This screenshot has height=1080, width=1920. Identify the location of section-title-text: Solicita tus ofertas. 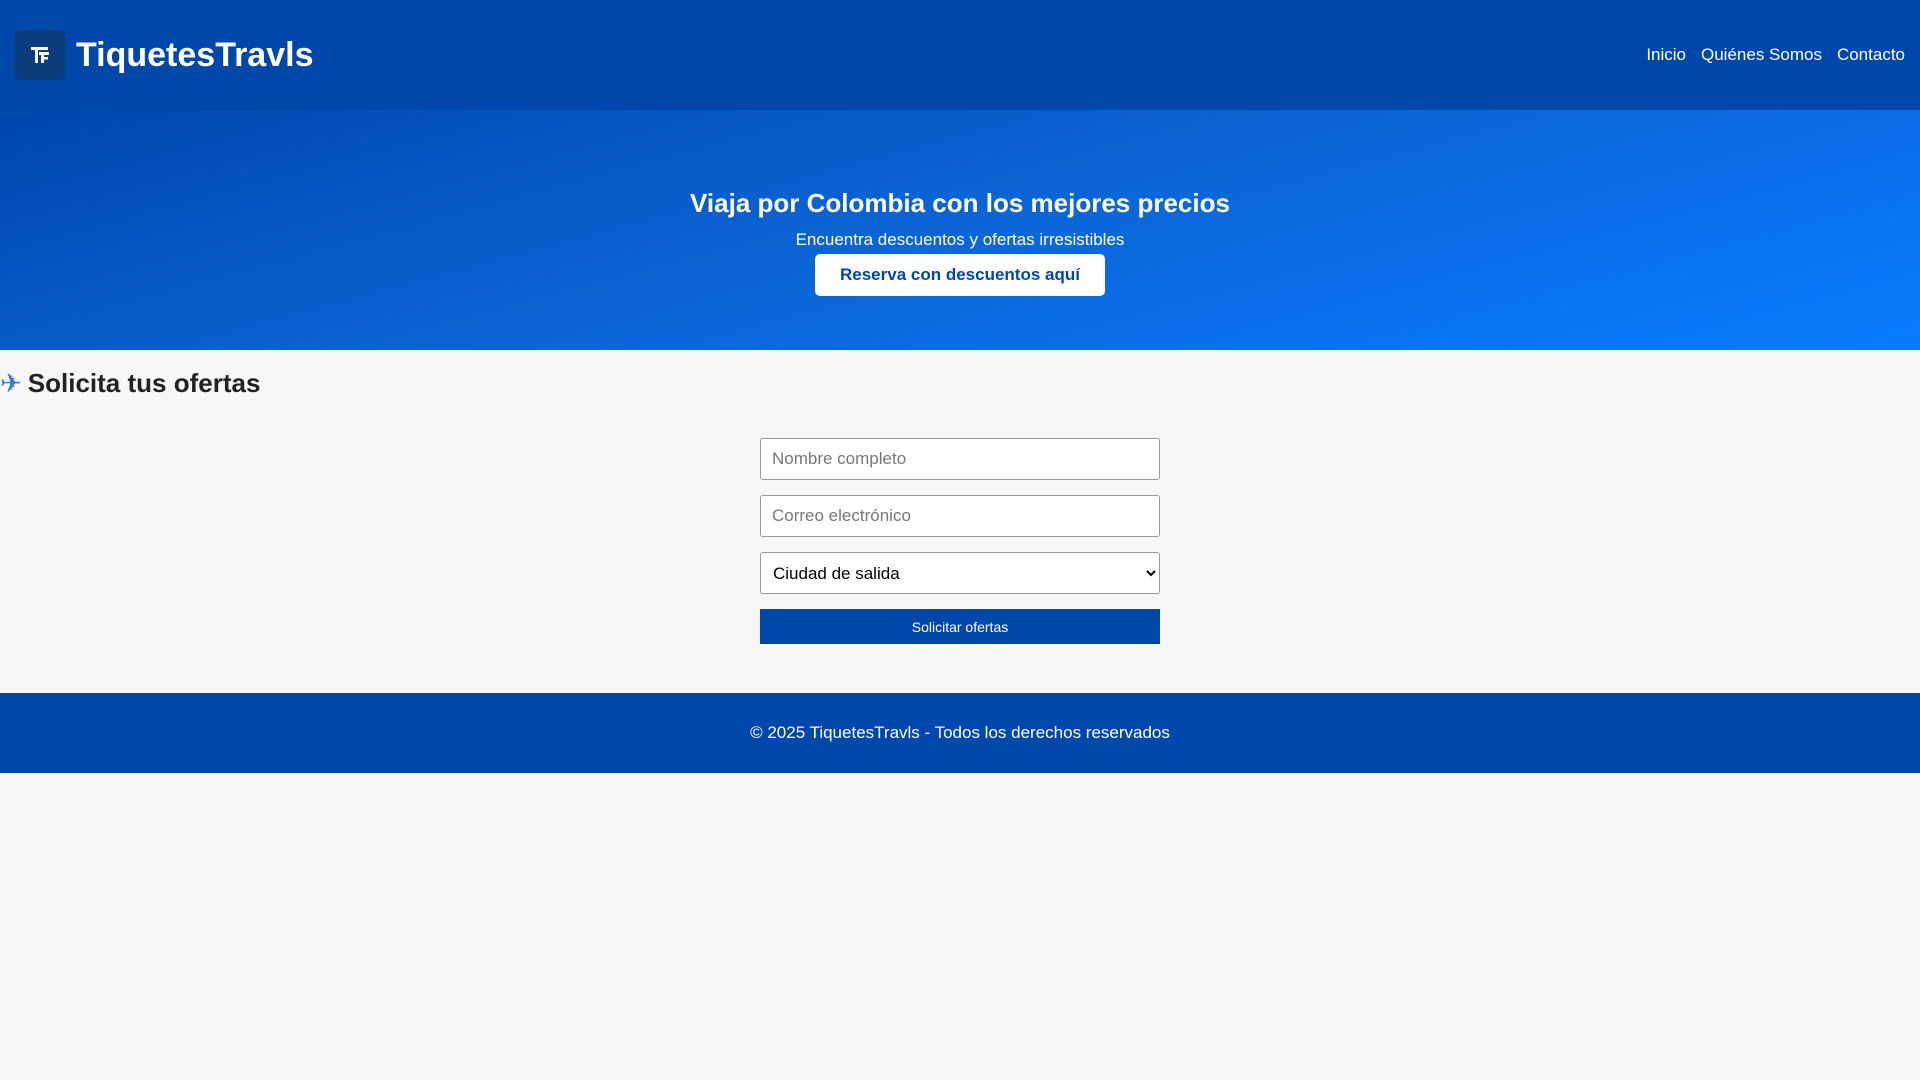
(144, 383).